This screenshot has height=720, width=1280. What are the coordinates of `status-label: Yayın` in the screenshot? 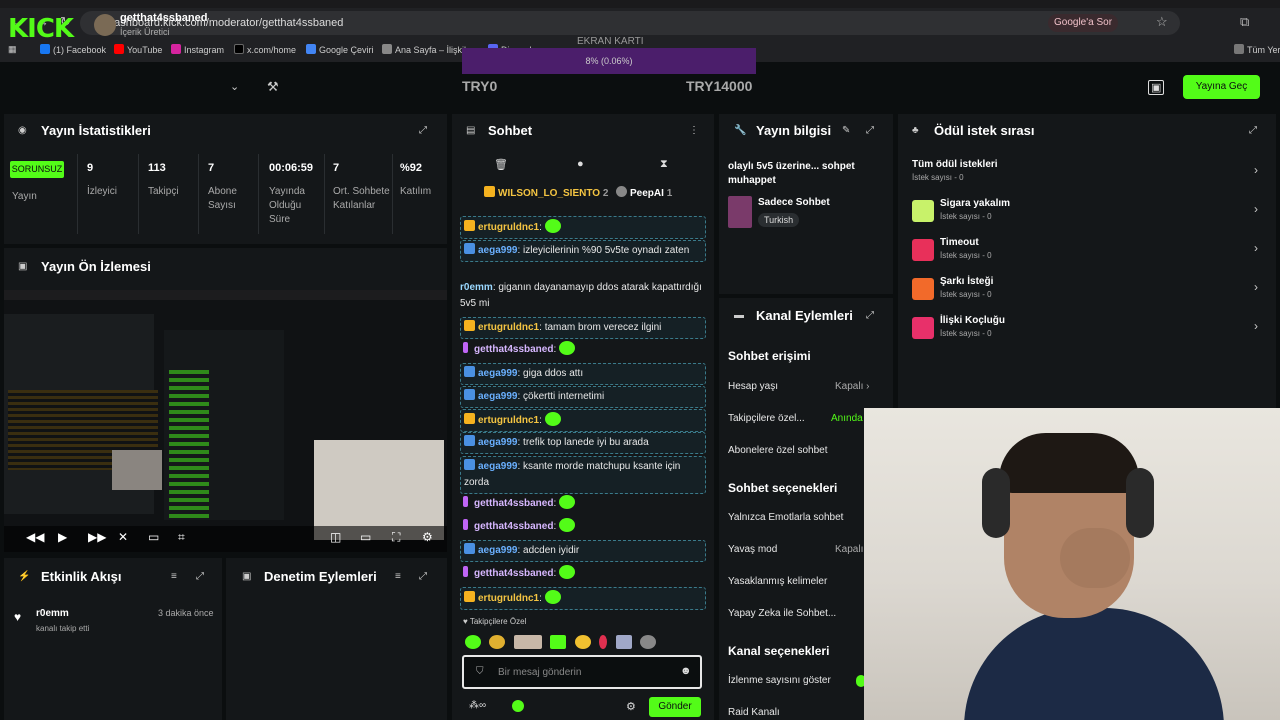 It's located at (24, 196).